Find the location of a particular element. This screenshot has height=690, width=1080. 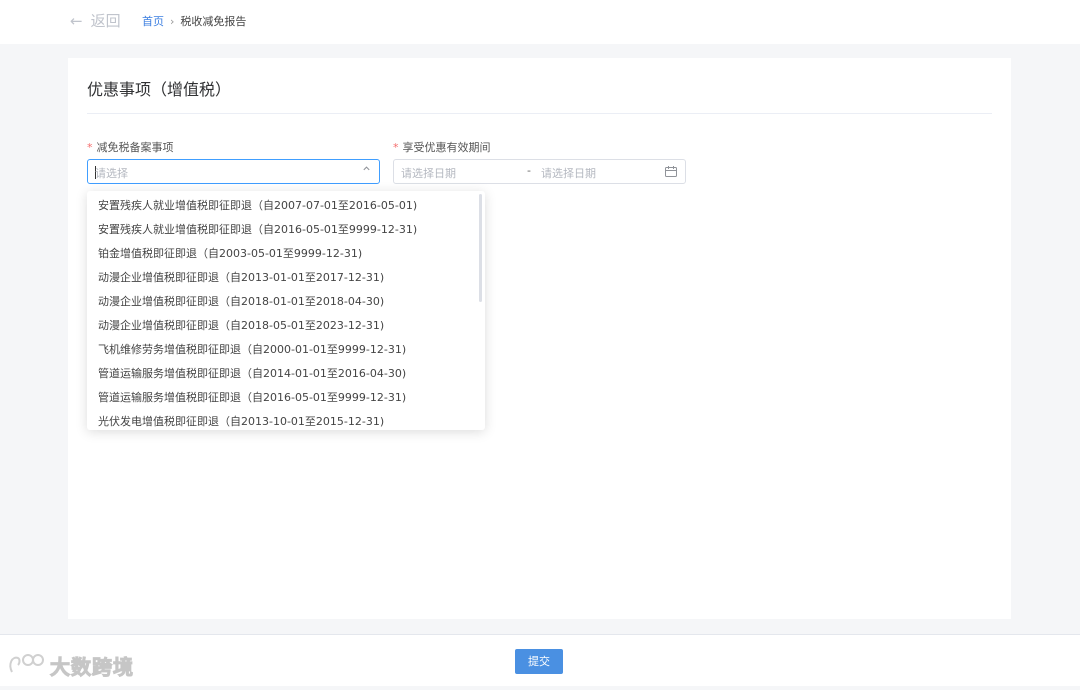

relief-item-select: 请选择 is located at coordinates (233, 171).